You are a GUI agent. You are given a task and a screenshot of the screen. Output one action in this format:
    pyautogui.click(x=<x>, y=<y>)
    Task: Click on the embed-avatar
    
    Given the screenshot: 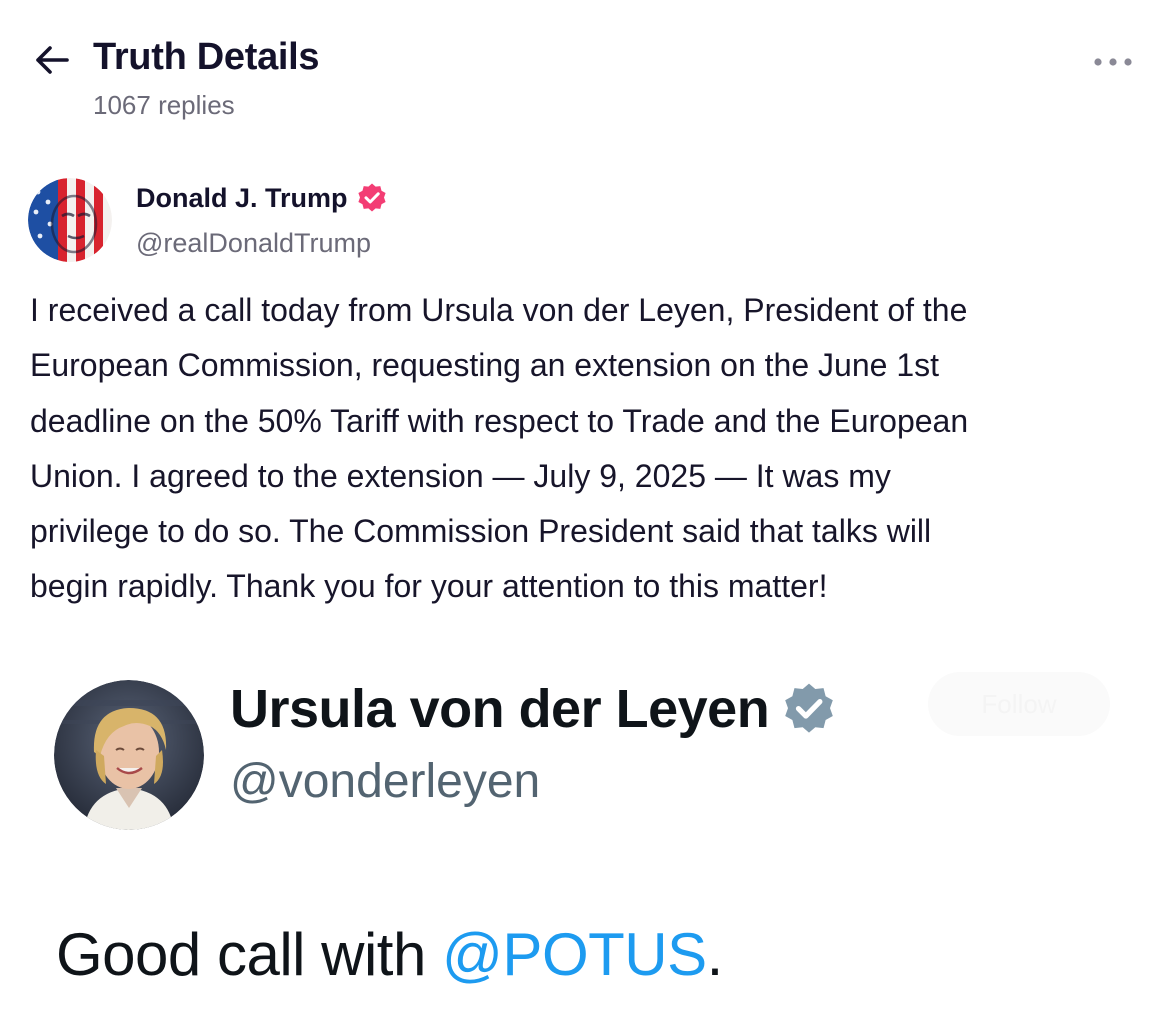 What is the action you would take?
    pyautogui.click(x=129, y=755)
    